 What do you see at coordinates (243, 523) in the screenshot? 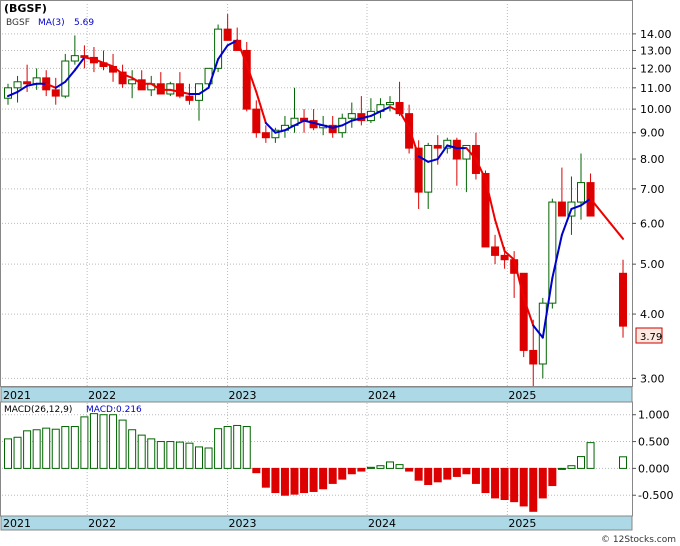
I see `macd-x-tick-label: 2023` at bounding box center [243, 523].